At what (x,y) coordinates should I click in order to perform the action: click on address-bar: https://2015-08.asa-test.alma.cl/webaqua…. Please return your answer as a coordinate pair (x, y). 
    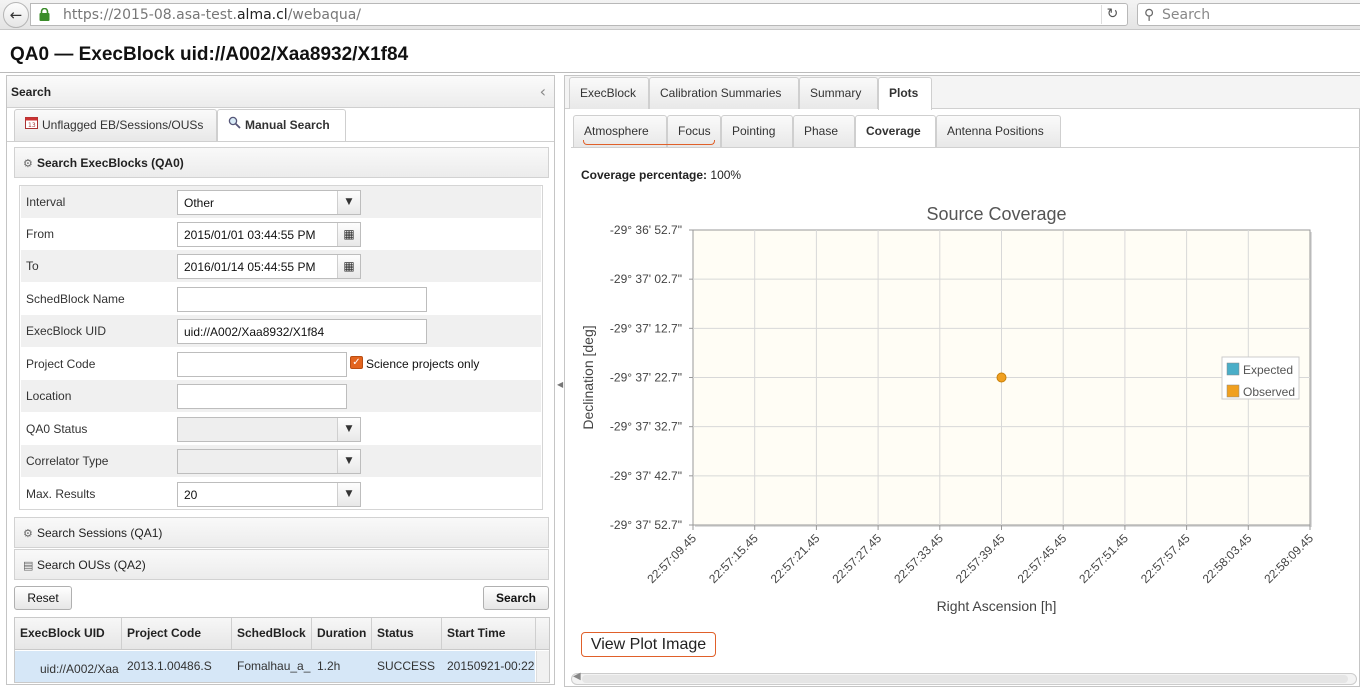
    Looking at the image, I should click on (579, 14).